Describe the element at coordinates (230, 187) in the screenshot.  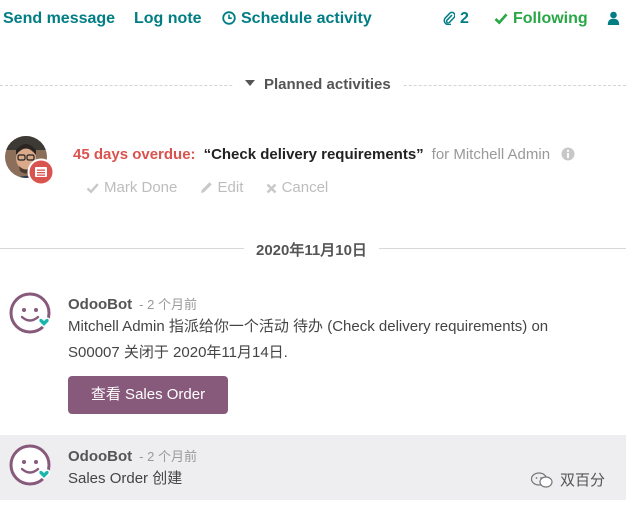
I see `edit-label: Edit` at that location.